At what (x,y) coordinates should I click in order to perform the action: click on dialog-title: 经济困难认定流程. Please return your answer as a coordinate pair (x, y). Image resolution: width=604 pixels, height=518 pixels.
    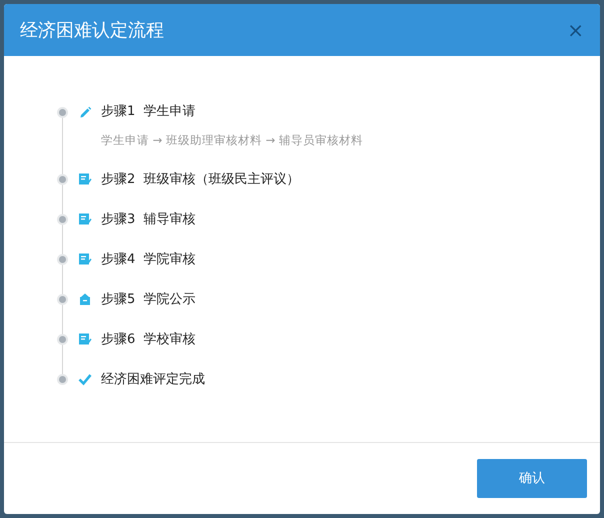
    Looking at the image, I should click on (92, 30).